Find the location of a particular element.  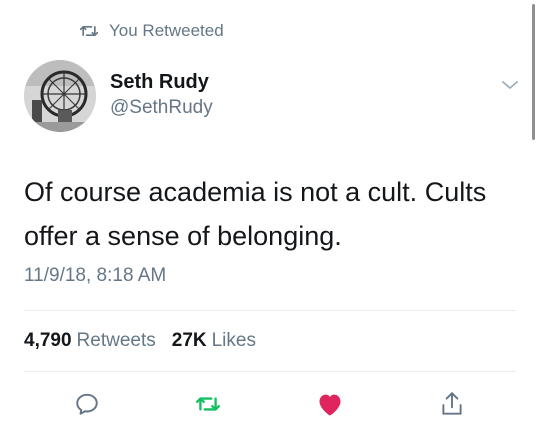

tweet-stats: 4,790 Retweets 27K Likes is located at coordinates (140, 341).